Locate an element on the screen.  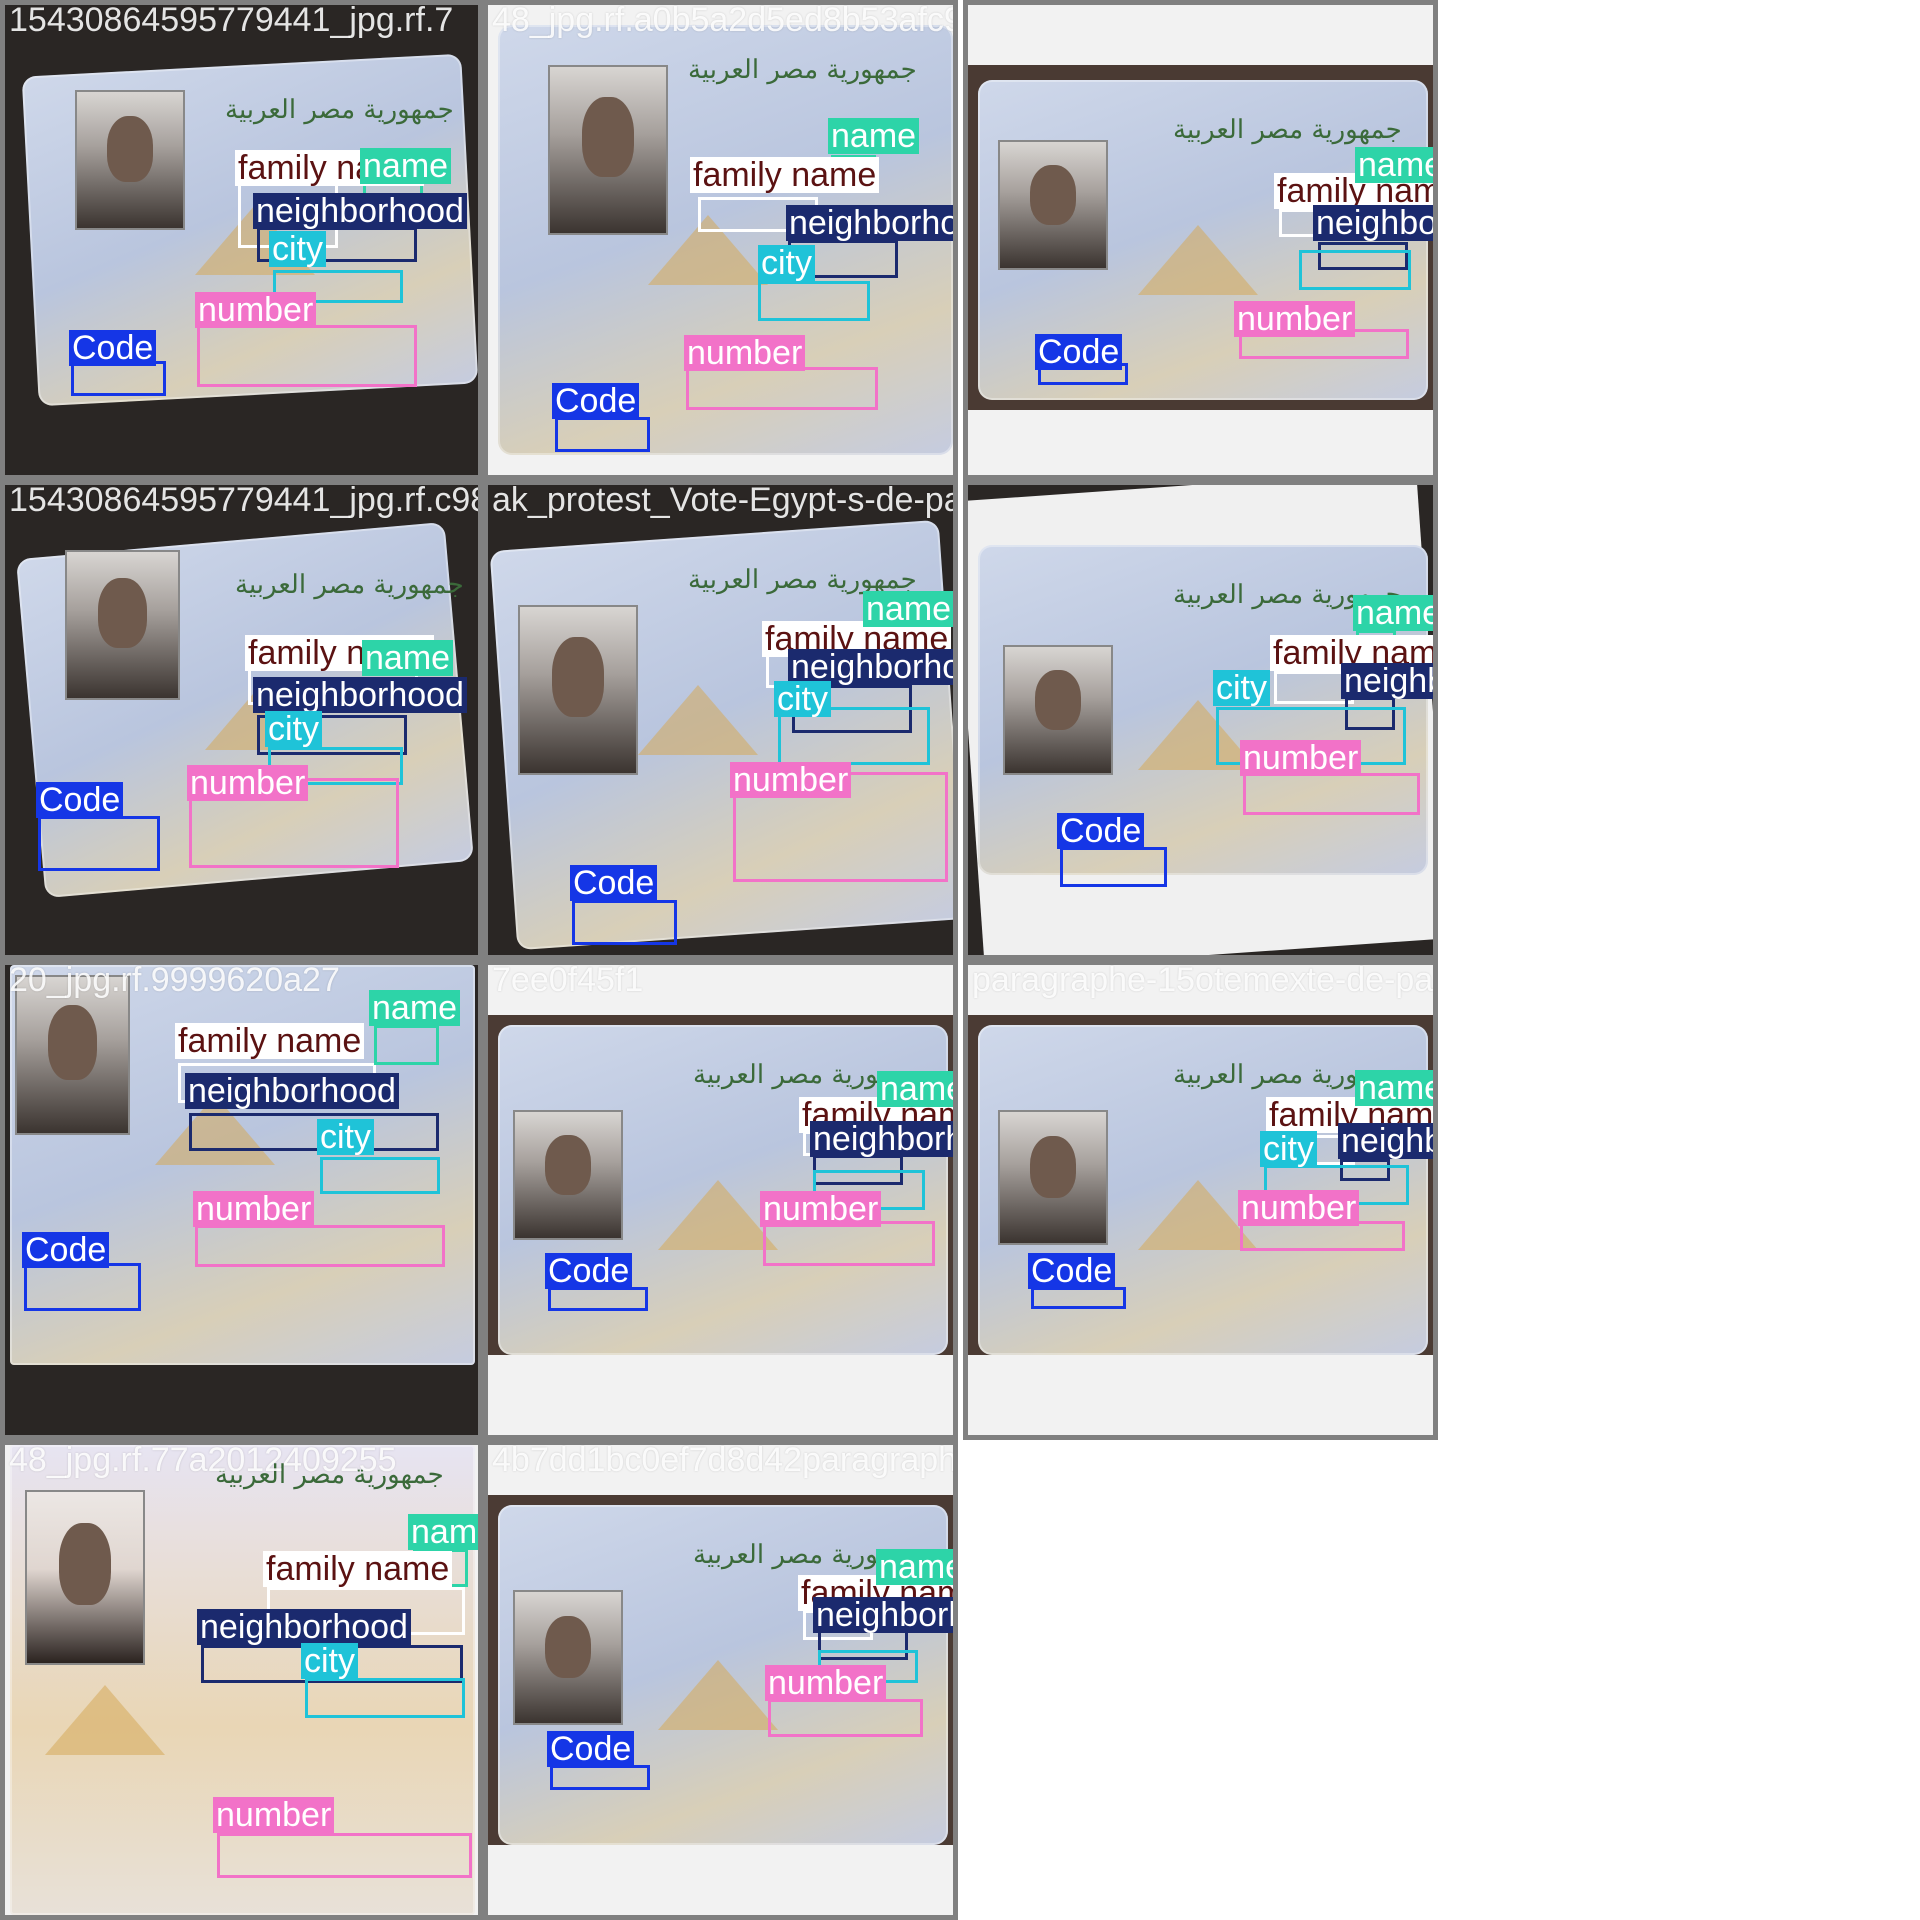
tile-filename: 15430864595779441_jpg.rf.7 is located at coordinates (231, 20).